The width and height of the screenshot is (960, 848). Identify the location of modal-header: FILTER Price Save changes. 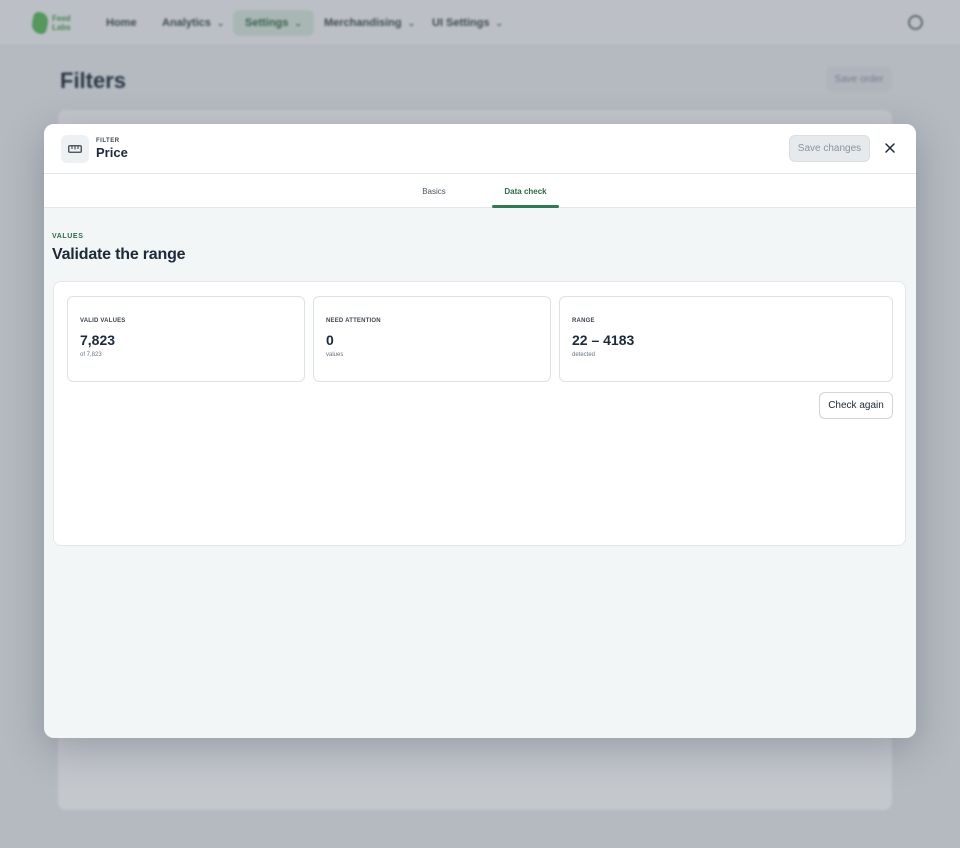
(480, 149).